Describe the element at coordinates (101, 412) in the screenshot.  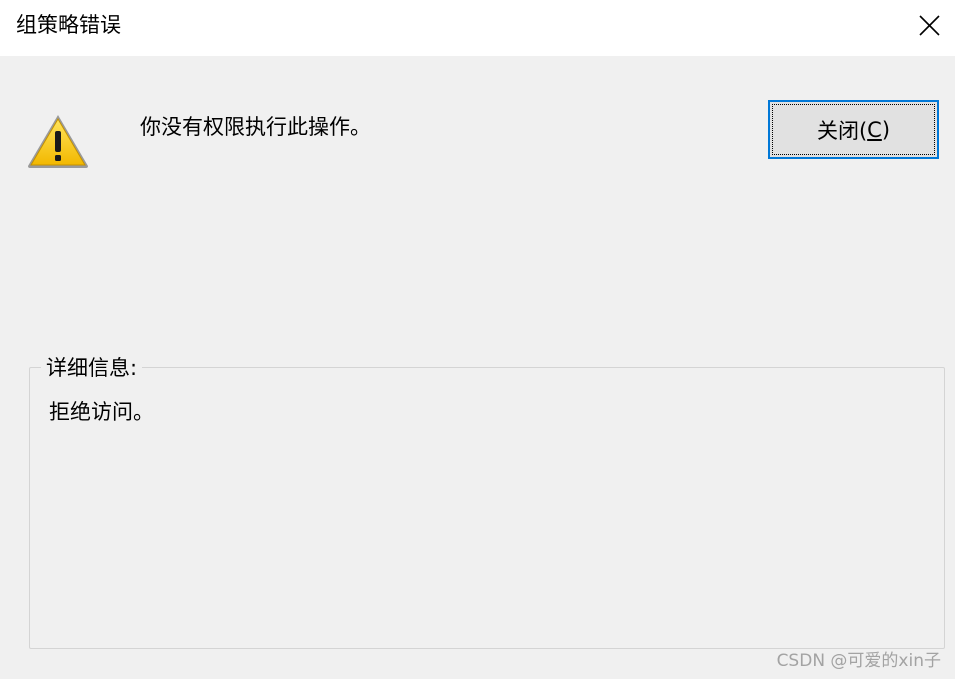
I see `details-text: 拒绝访问。` at that location.